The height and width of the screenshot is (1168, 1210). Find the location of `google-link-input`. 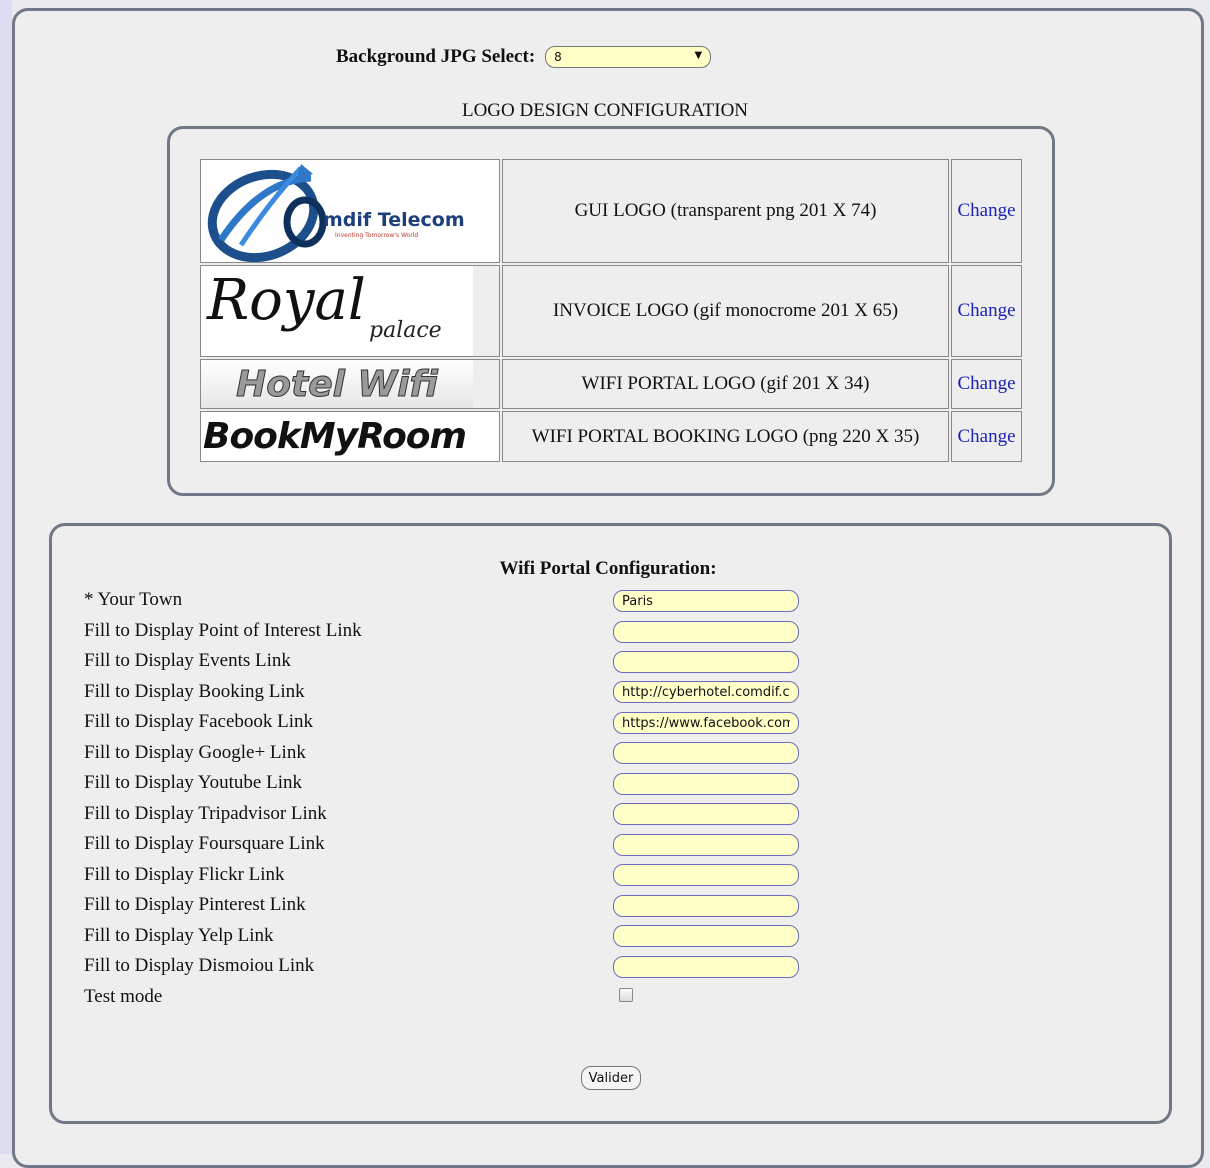

google-link-input is located at coordinates (706, 753).